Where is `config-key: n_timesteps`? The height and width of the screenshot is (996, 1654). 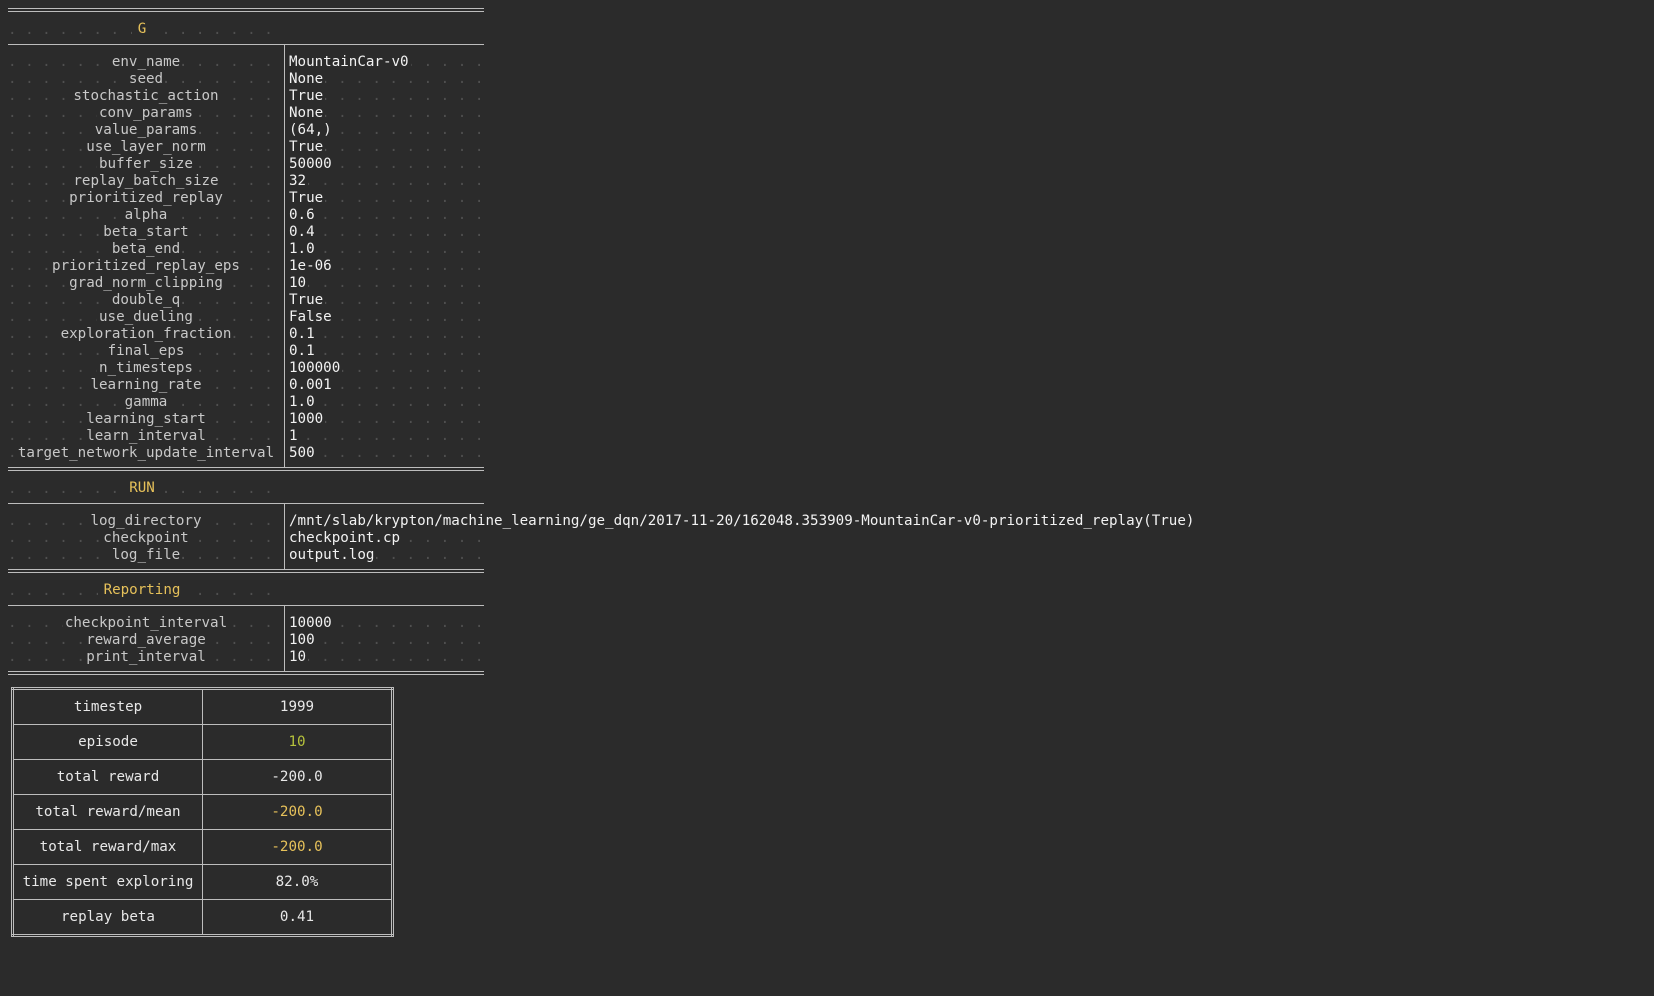 config-key: n_timesteps is located at coordinates (146, 368).